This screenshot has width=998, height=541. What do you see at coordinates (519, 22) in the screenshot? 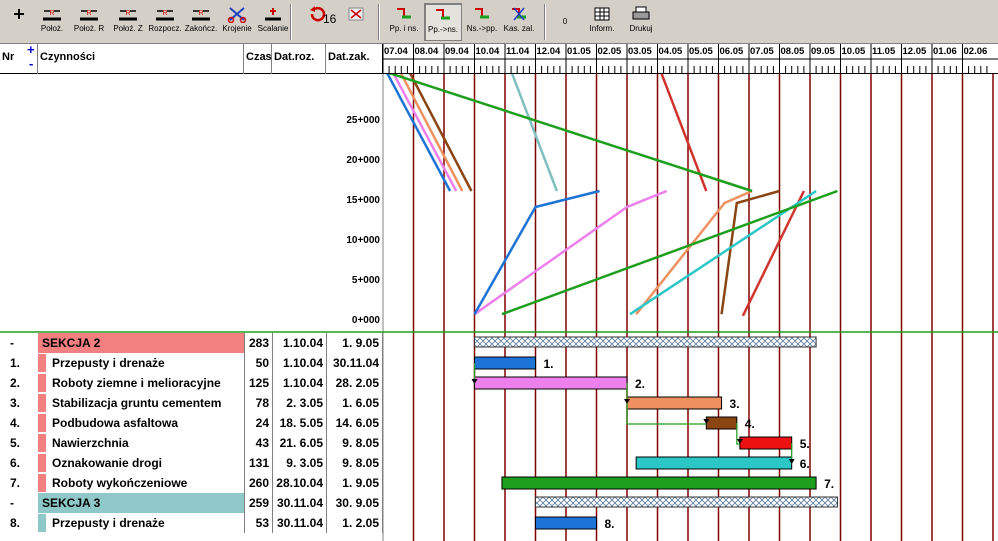
I see `toolbar-button-delete-link: Kas. zal.` at bounding box center [519, 22].